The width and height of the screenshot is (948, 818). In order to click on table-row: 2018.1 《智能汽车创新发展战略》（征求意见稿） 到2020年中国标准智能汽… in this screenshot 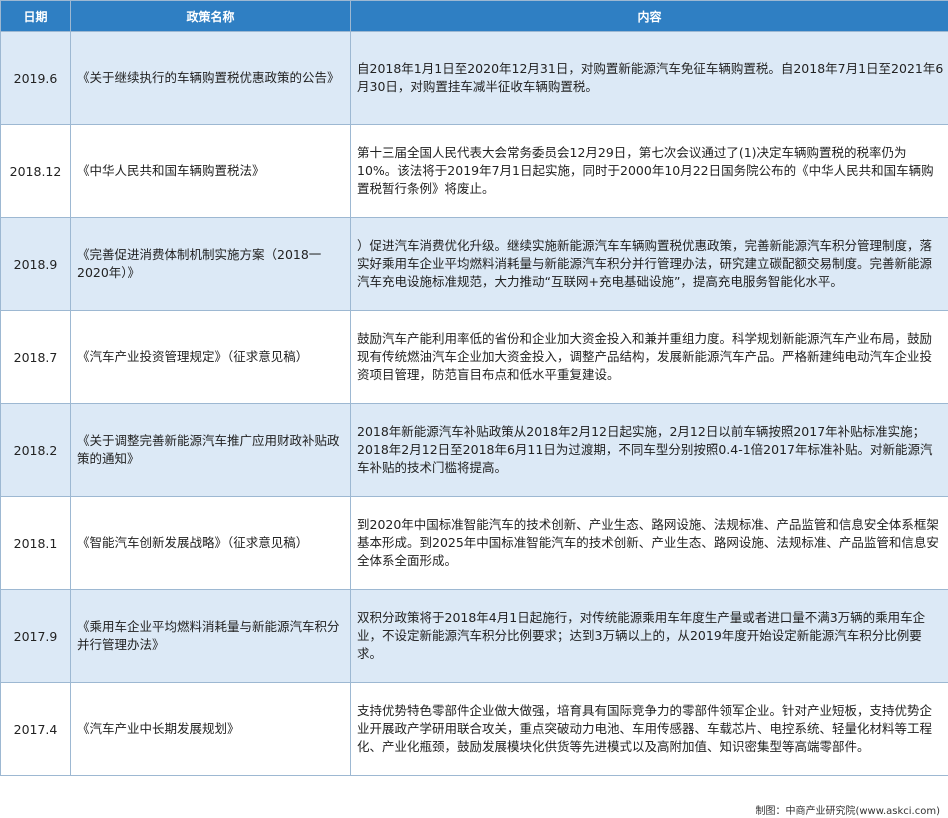, I will do `click(474, 543)`.